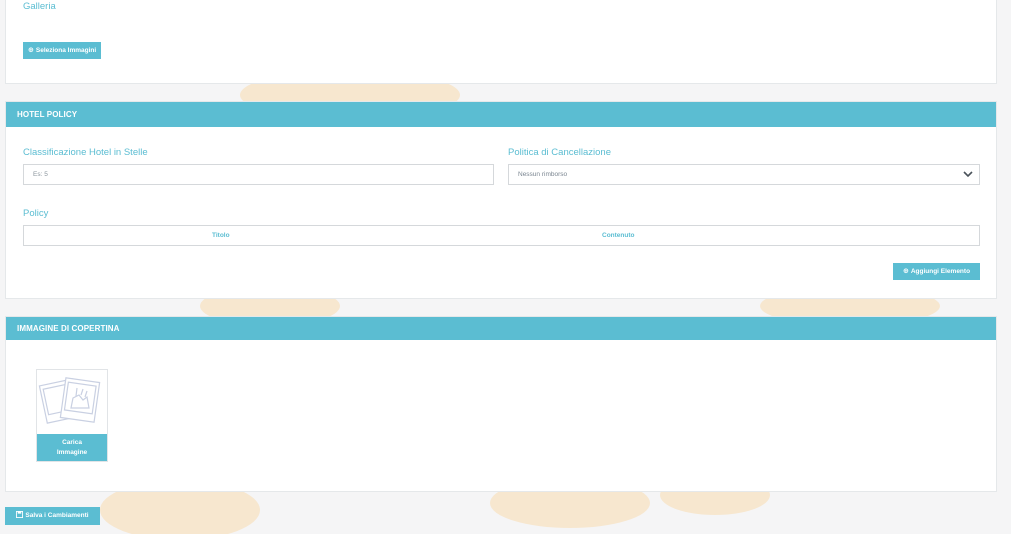 The width and height of the screenshot is (1011, 534). I want to click on stars-input, so click(258, 174).